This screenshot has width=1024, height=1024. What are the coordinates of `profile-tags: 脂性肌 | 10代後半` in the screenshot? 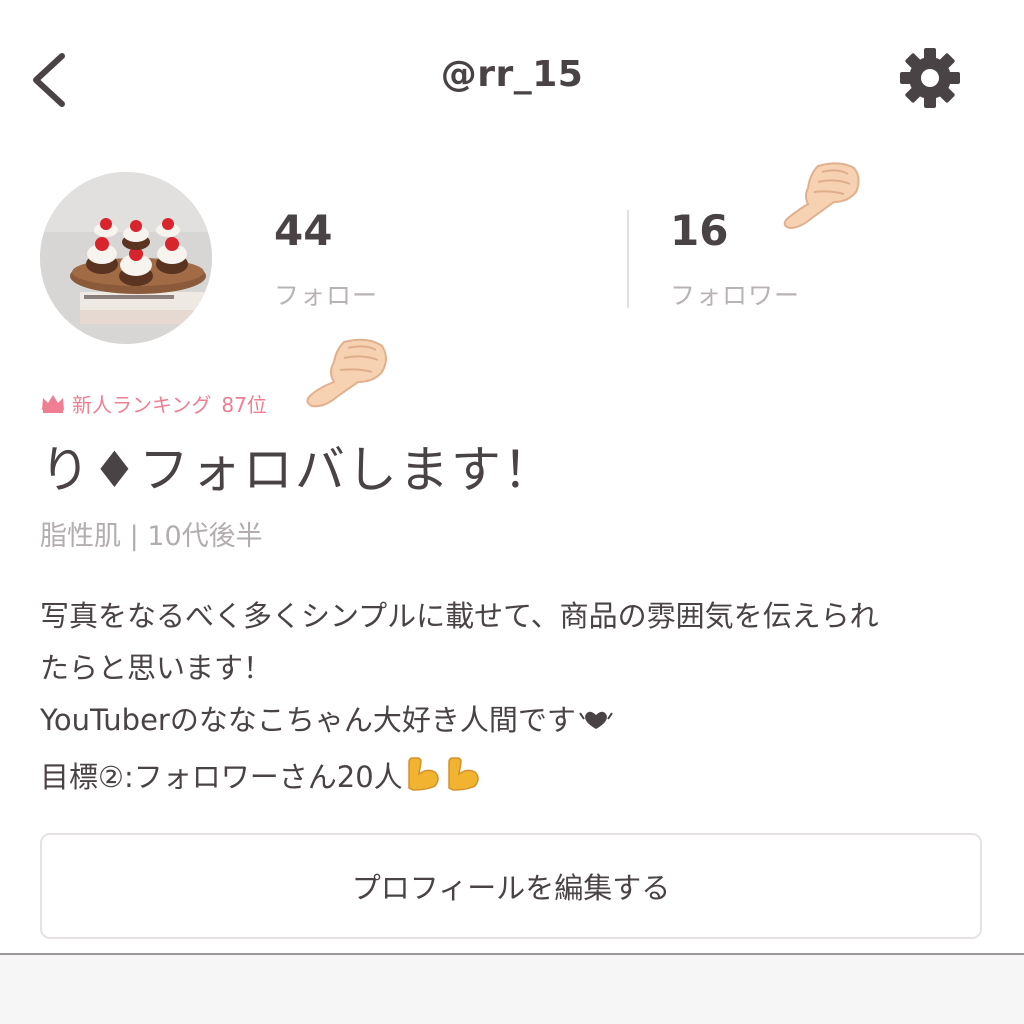 It's located at (151, 536).